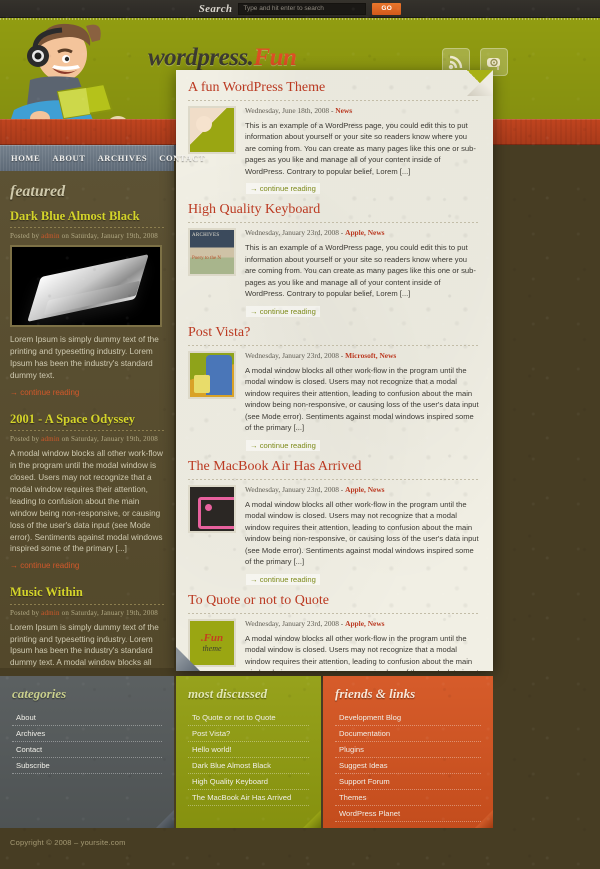 The width and height of the screenshot is (600, 869). I want to click on list-item: Archives, so click(87, 734).